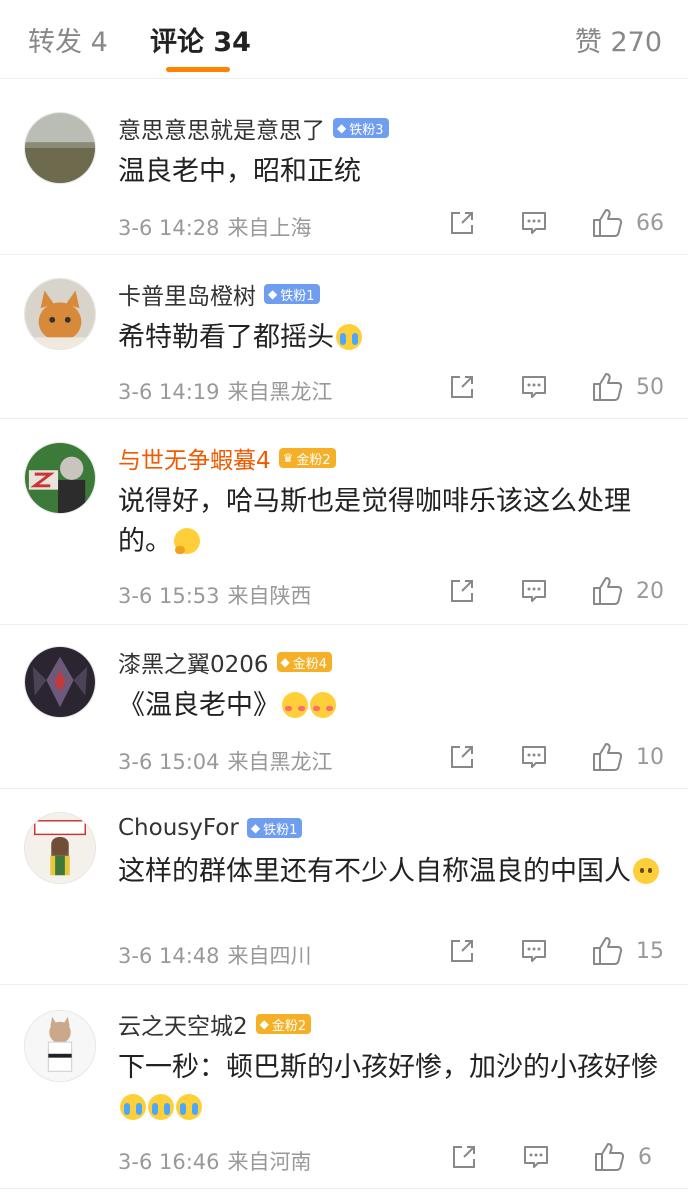 The image size is (688, 1200). Describe the element at coordinates (629, 1157) in the screenshot. I see `like-button: 6` at that location.